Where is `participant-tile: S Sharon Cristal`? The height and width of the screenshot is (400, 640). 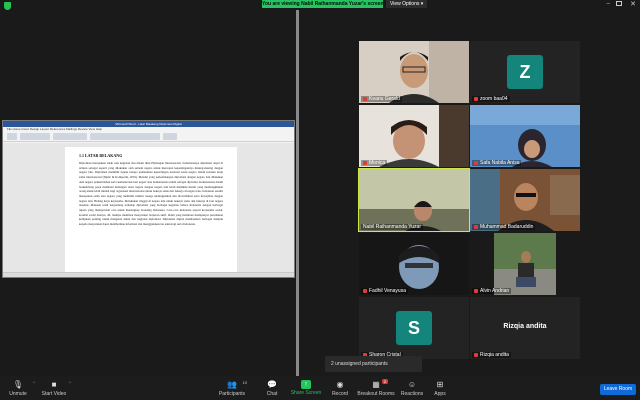 participant-tile: S Sharon Cristal is located at coordinates (414, 328).